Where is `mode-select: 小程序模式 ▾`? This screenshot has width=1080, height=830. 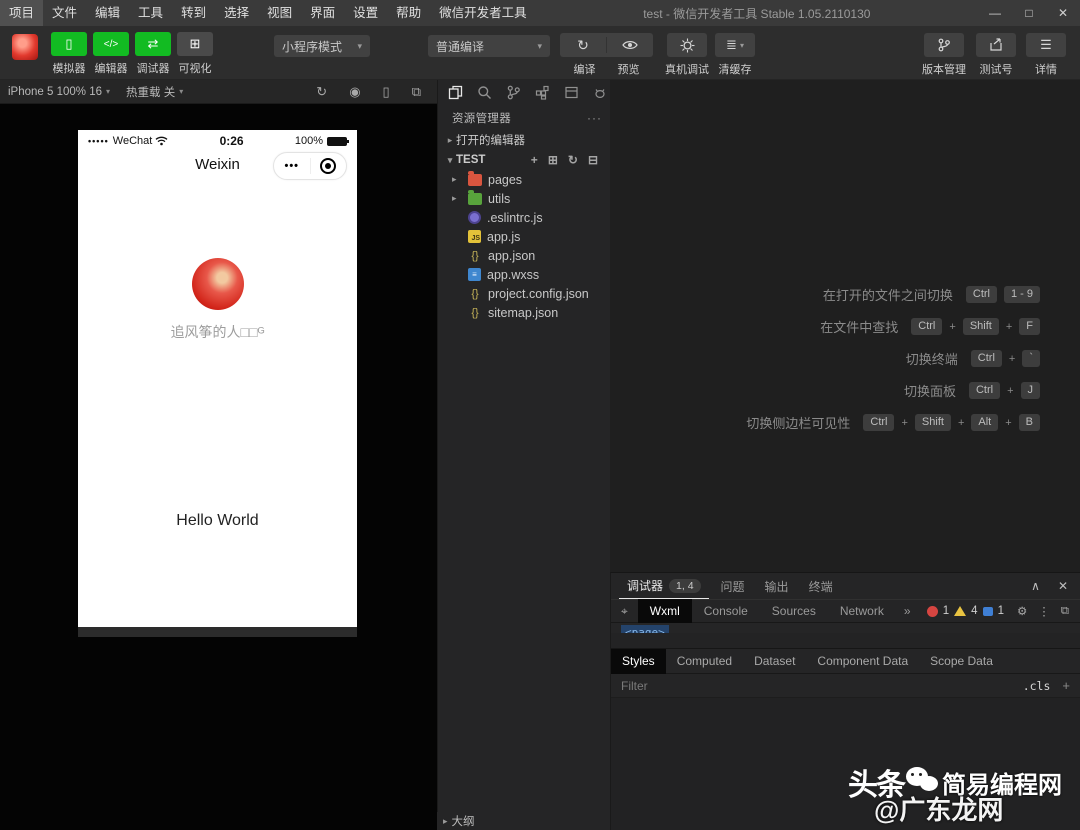
mode-select: 小程序模式 ▾ is located at coordinates (322, 46).